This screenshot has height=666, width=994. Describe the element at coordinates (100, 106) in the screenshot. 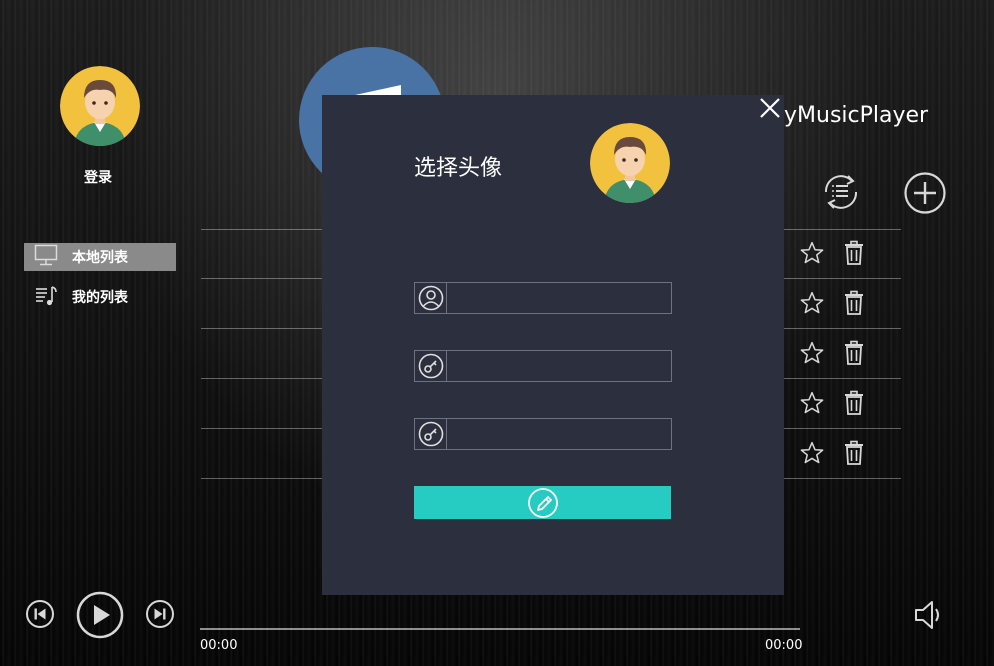

I see `user-avatar` at that location.